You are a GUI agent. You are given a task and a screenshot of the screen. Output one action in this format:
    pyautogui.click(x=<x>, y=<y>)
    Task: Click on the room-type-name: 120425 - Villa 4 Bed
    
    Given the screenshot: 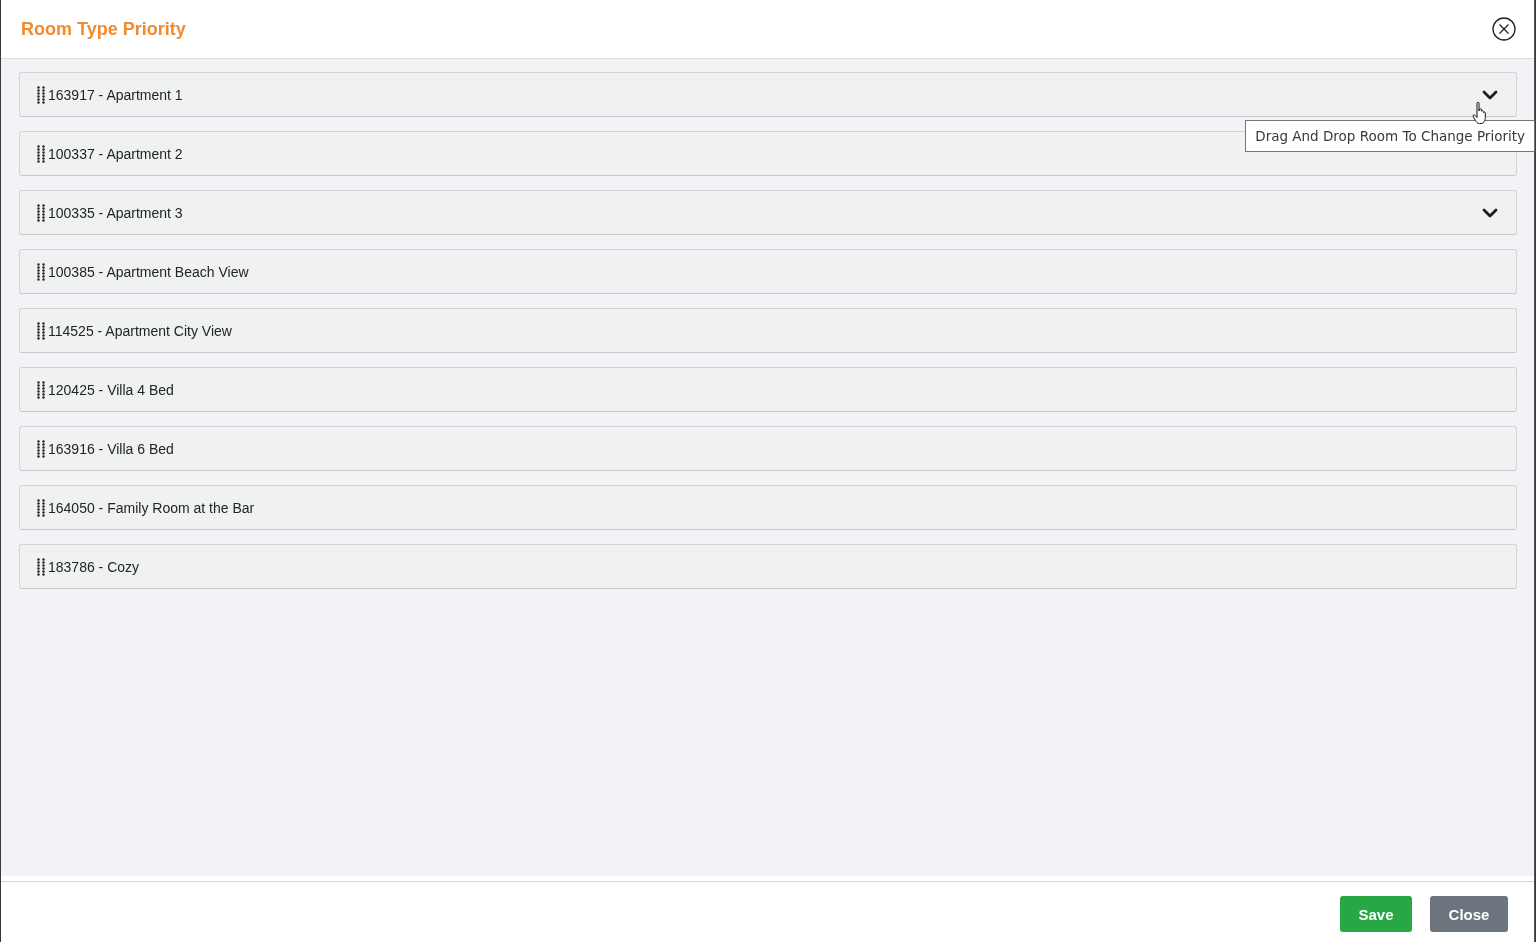 What is the action you would take?
    pyautogui.click(x=111, y=389)
    